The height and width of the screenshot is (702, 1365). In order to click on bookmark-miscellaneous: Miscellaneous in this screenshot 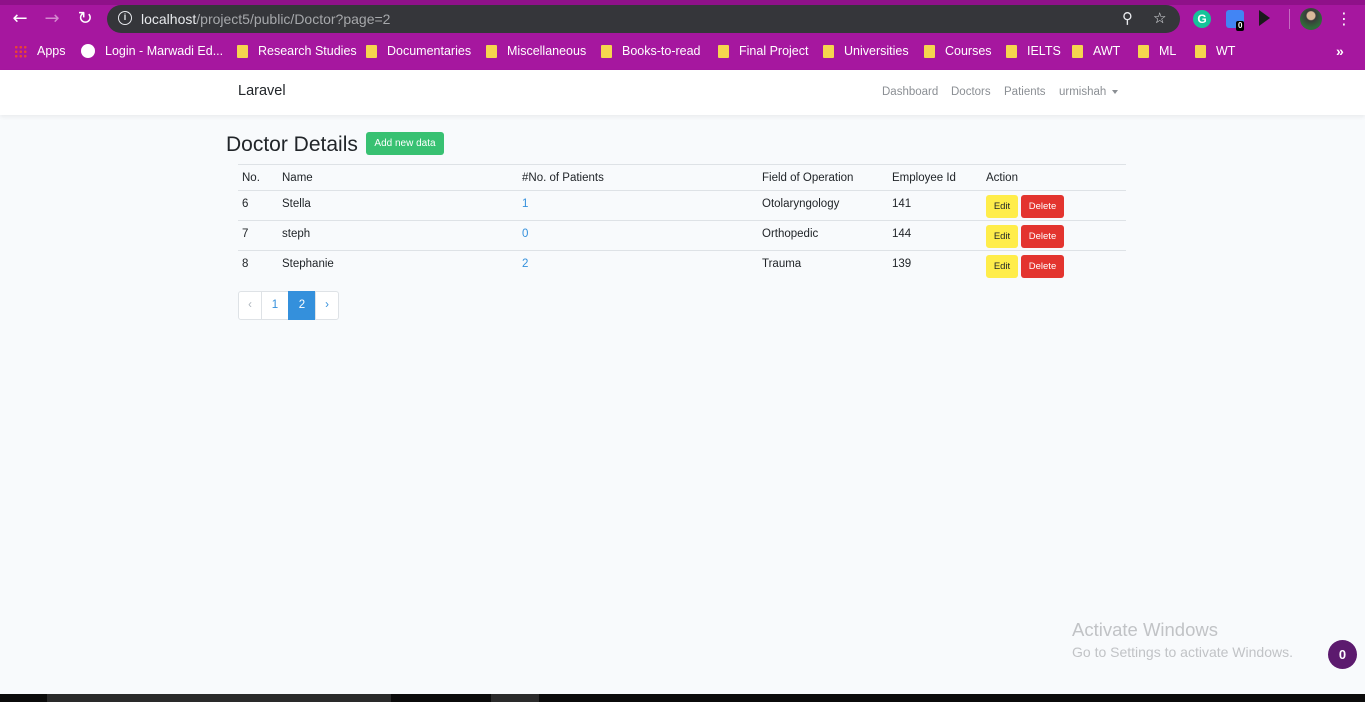, I will do `click(536, 51)`.